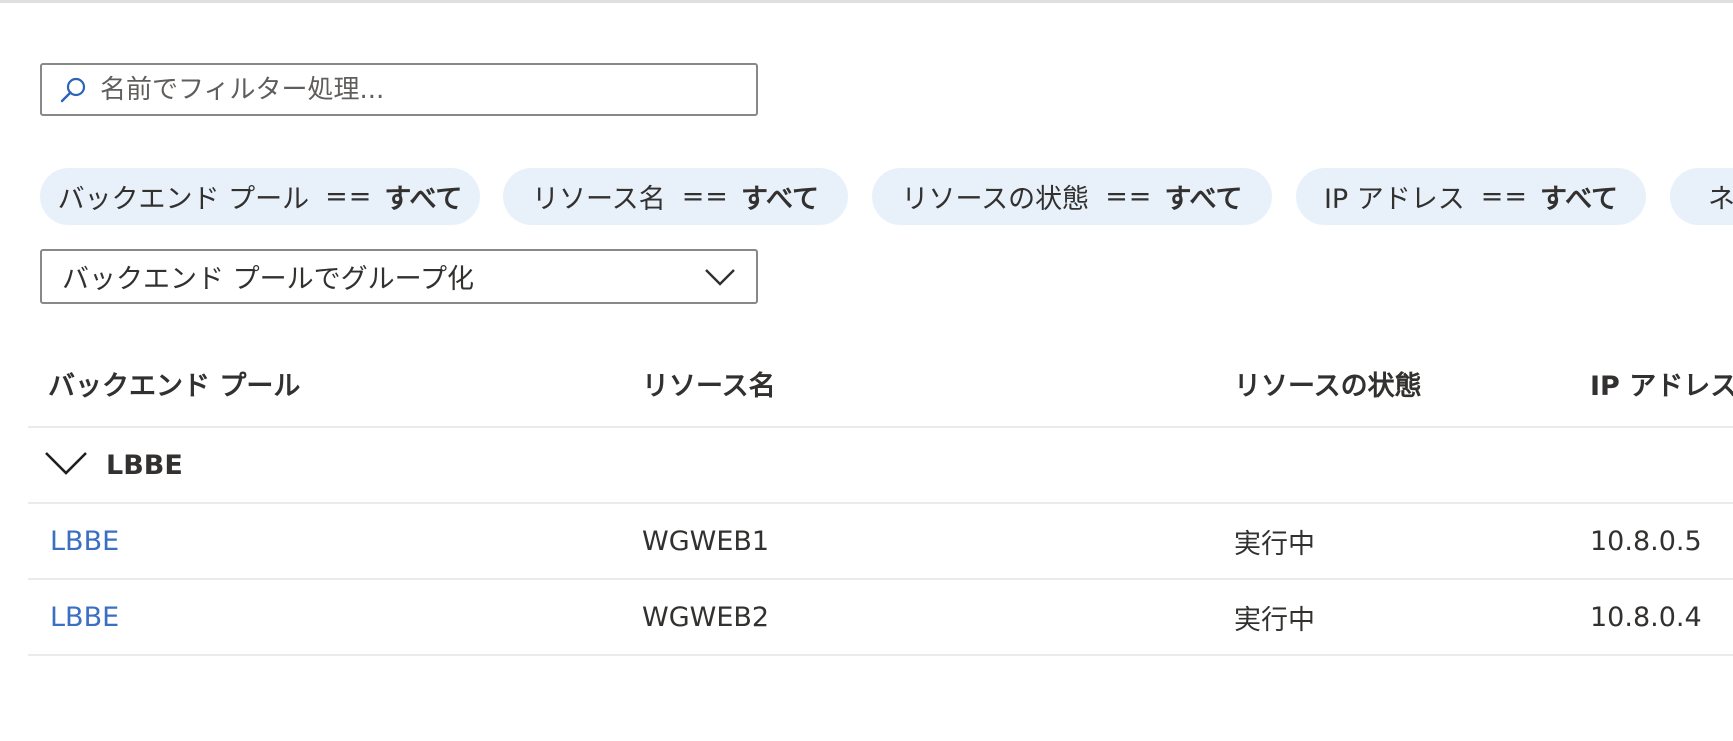  What do you see at coordinates (1701, 196) in the screenshot?
I see `filter-pill-truncated: ネ` at bounding box center [1701, 196].